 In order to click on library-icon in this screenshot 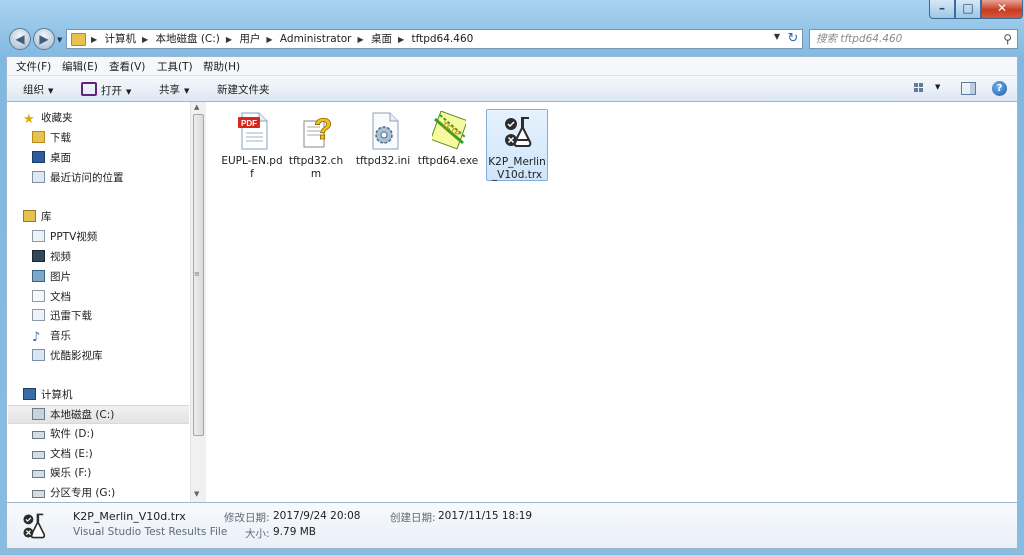, I will do `click(29, 216)`.